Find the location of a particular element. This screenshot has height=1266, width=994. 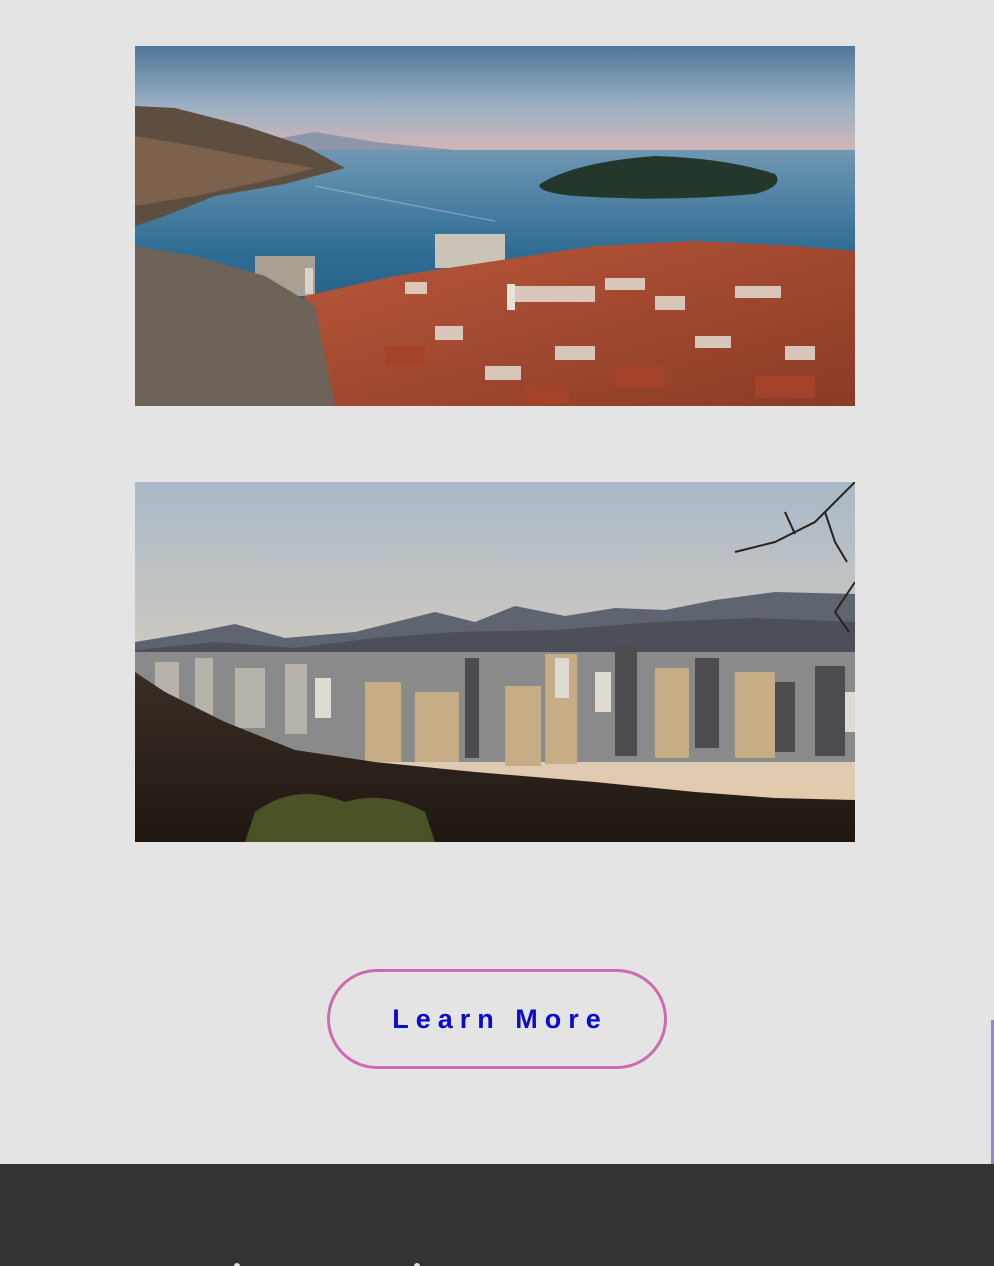

footer is located at coordinates (497, 1215).